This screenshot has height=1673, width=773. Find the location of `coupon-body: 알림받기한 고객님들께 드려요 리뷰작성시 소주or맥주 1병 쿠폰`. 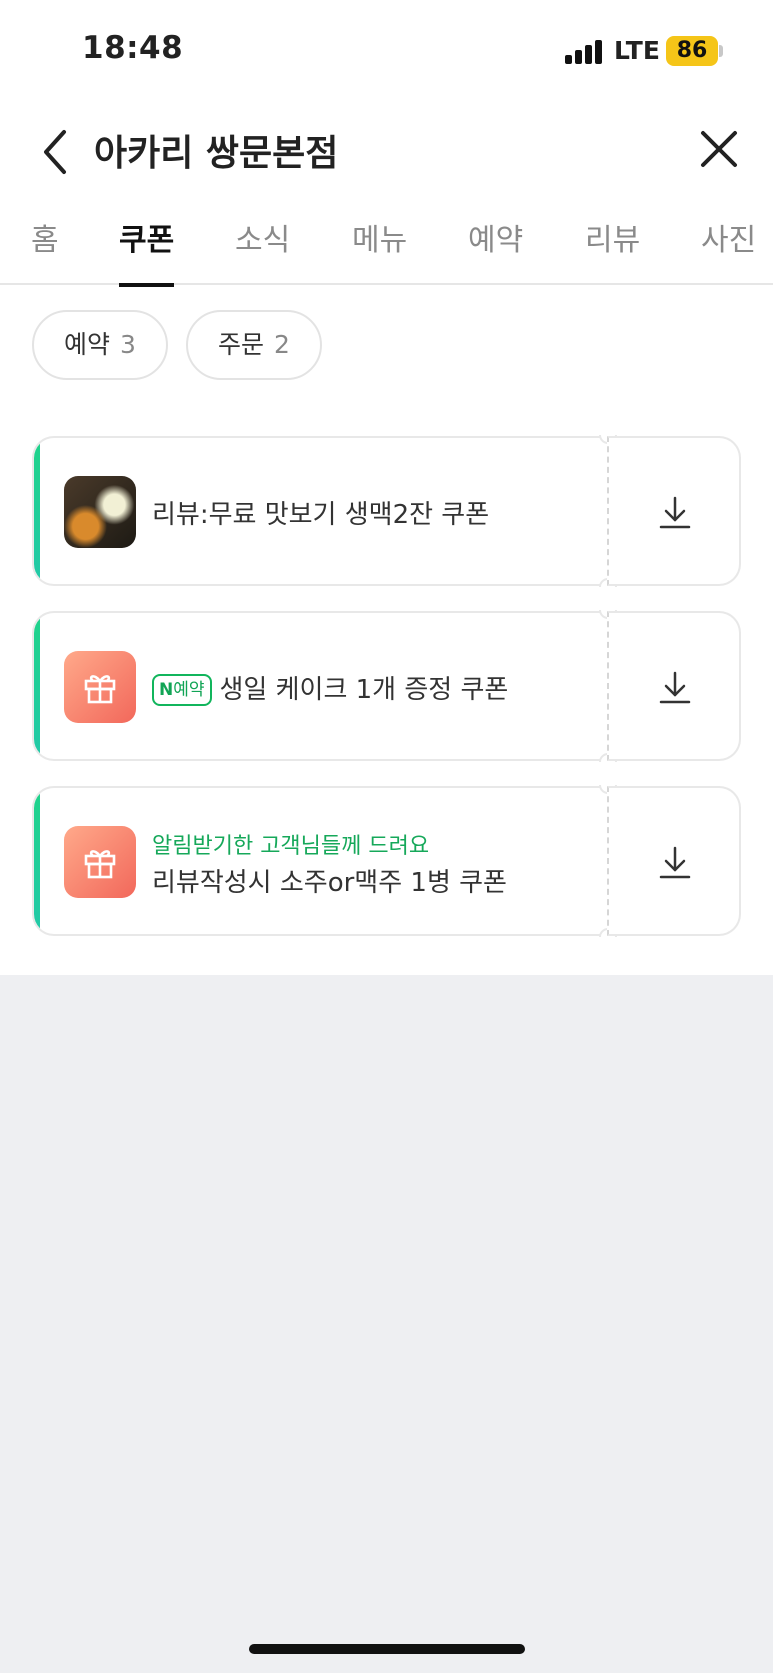

coupon-body: 알림받기한 고객님들께 드려요 리뷰작성시 소주or맥주 1병 쿠폰 is located at coordinates (319, 861).